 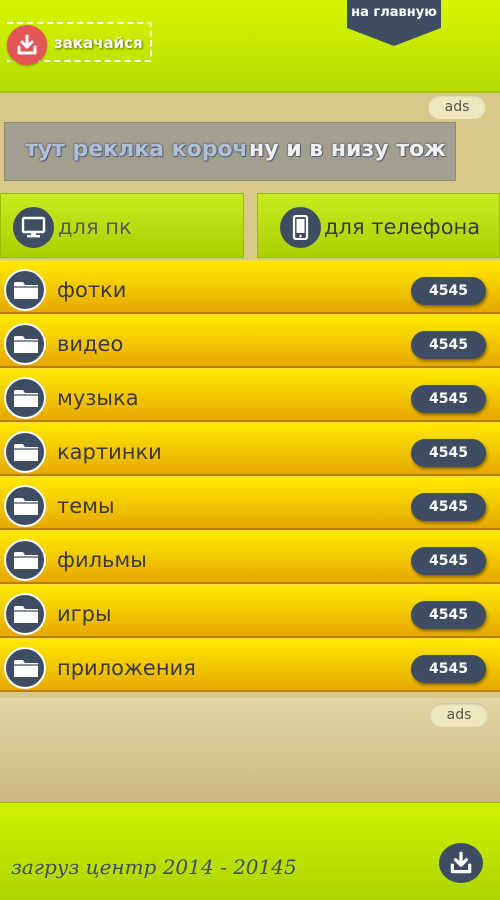 I want to click on category-label: темы, so click(x=86, y=506).